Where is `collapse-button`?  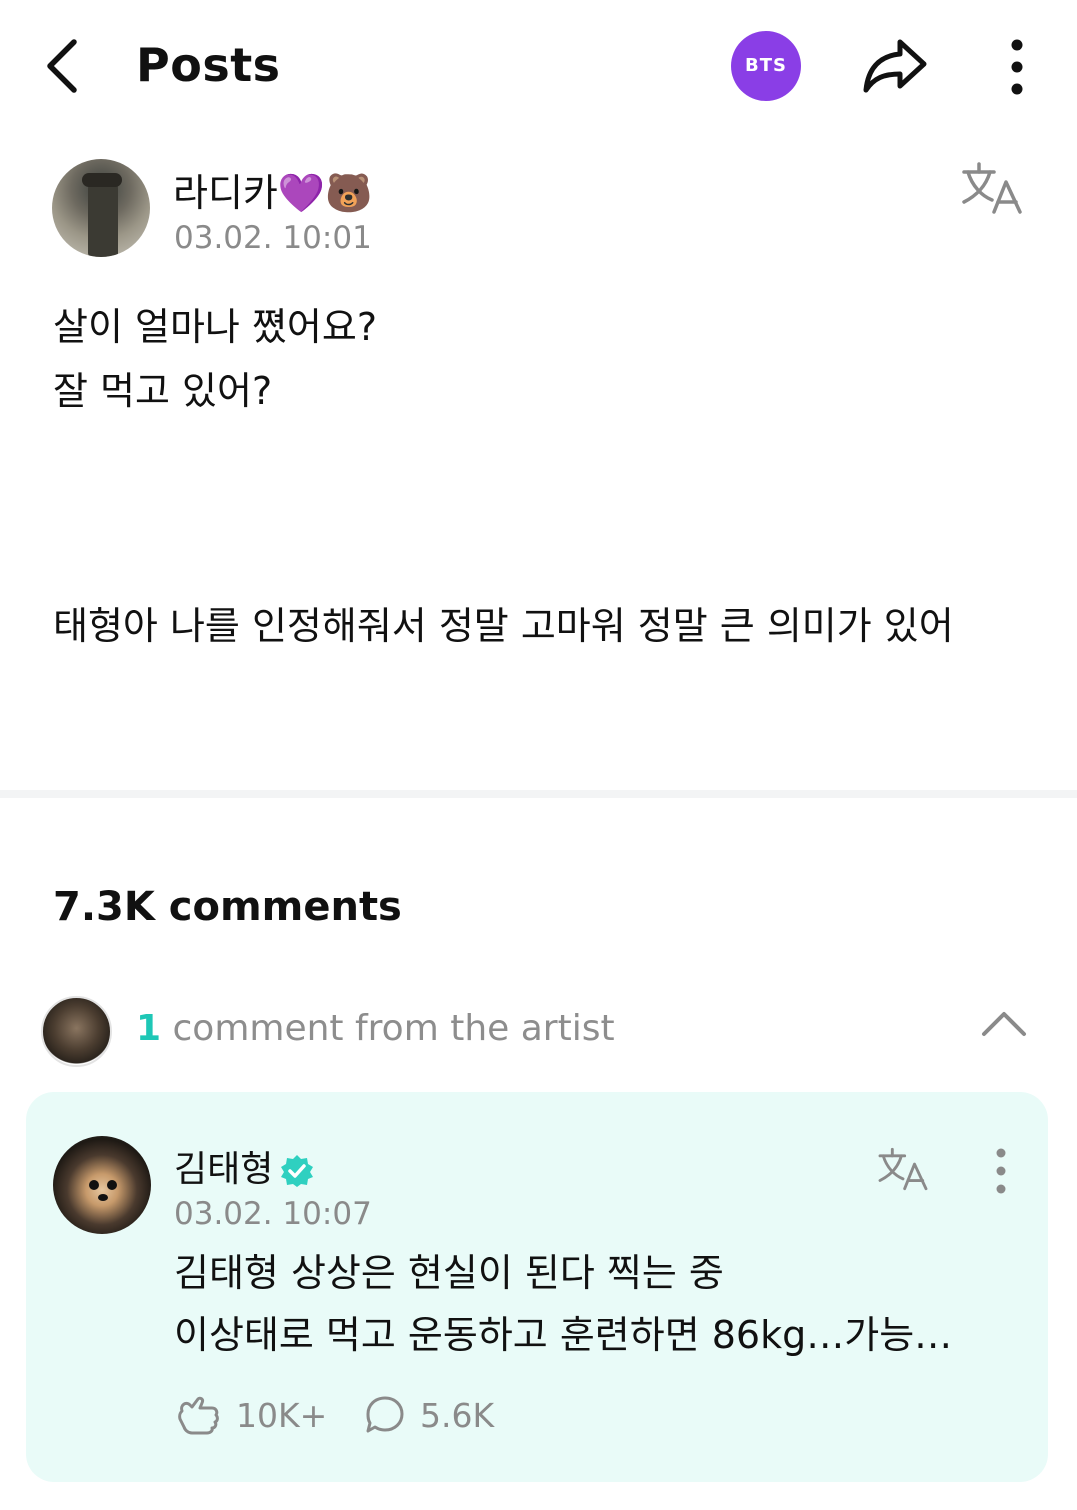
collapse-button is located at coordinates (1004, 1023).